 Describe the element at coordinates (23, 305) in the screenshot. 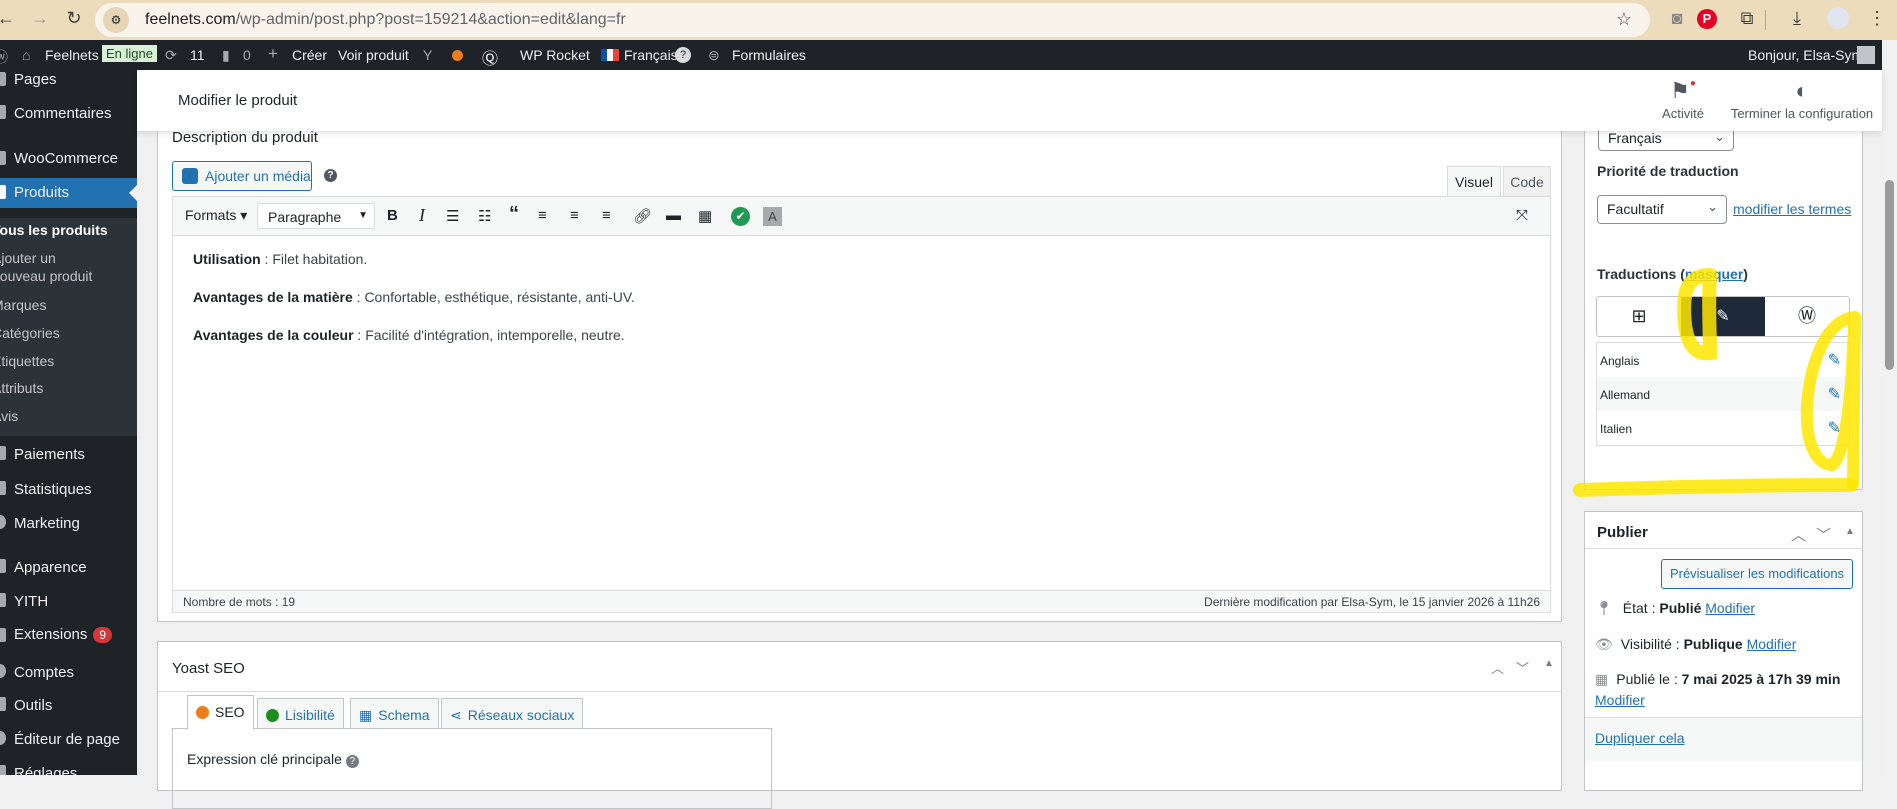

I see `submenu-brands: Marques` at that location.